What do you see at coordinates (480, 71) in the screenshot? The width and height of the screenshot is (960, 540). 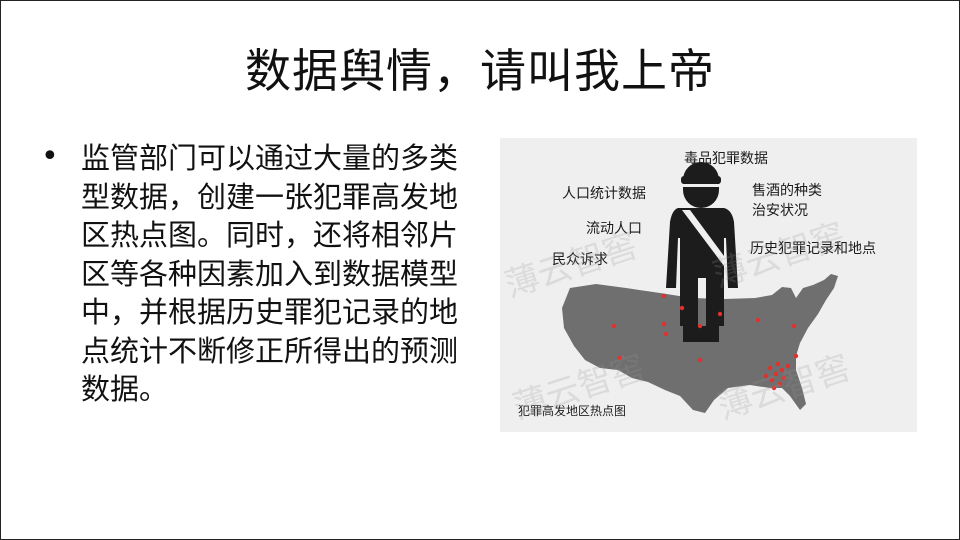 I see `slide-title: 数据舆情，请叫我上帝` at bounding box center [480, 71].